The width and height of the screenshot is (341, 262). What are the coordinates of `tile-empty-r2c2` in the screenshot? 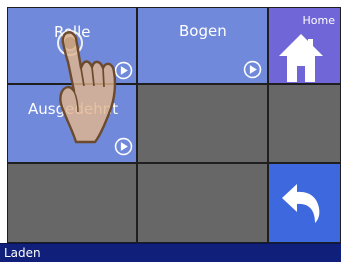 It's located at (202, 123).